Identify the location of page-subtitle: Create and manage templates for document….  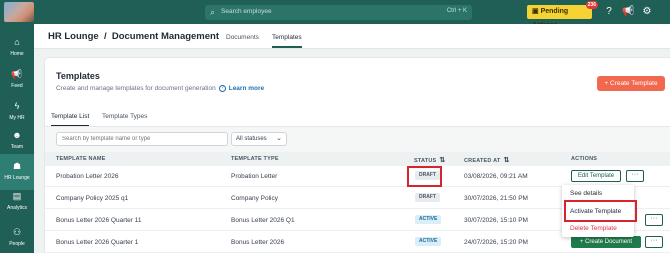
(160, 88).